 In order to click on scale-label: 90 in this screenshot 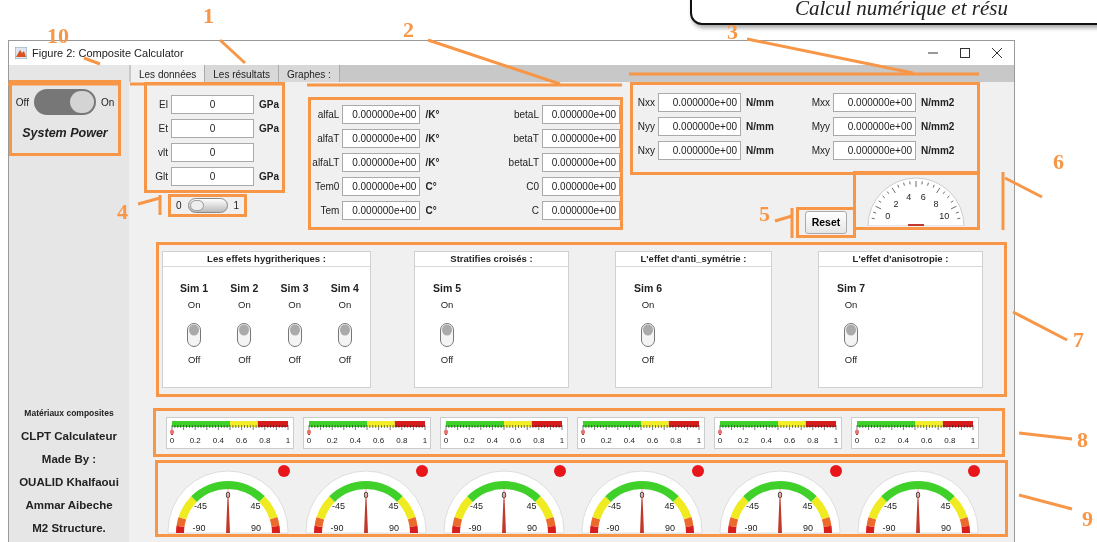, I will do `click(808, 527)`.